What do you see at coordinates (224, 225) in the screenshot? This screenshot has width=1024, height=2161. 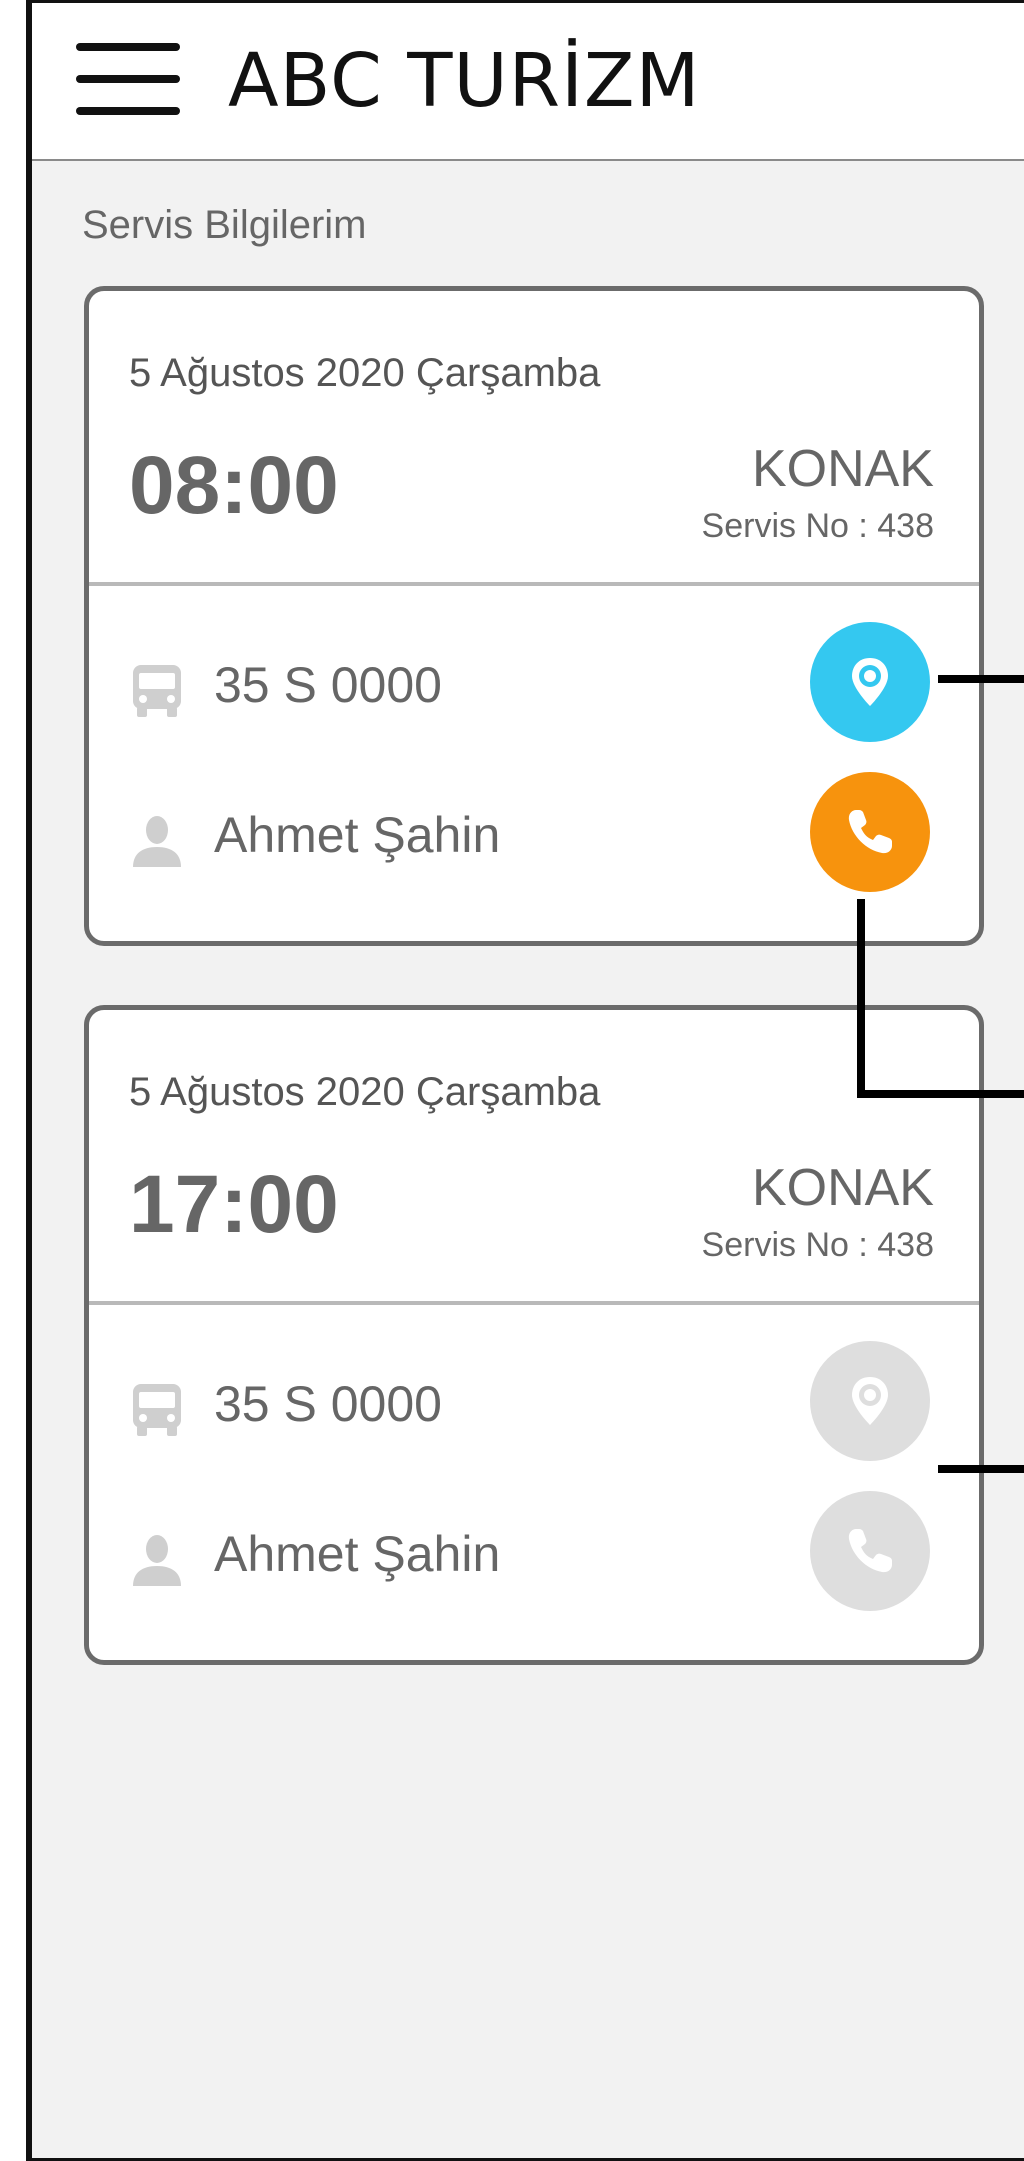 I see `section-title: Servis Bilgilerim` at bounding box center [224, 225].